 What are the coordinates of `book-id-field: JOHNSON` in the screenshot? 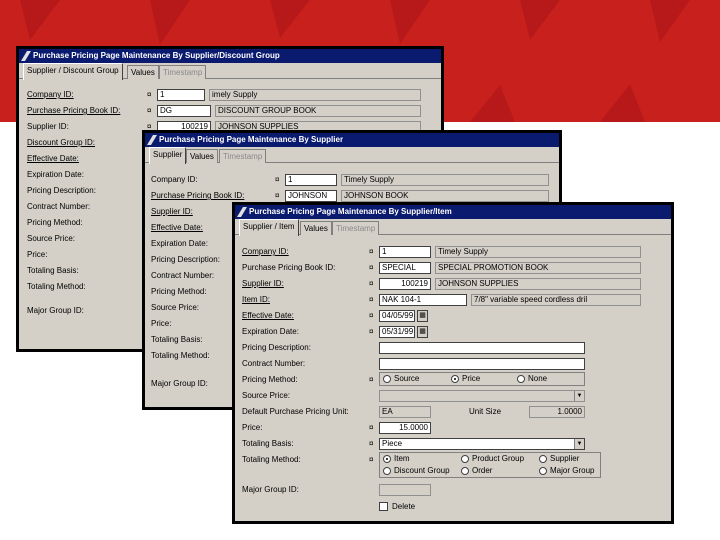 It's located at (311, 196).